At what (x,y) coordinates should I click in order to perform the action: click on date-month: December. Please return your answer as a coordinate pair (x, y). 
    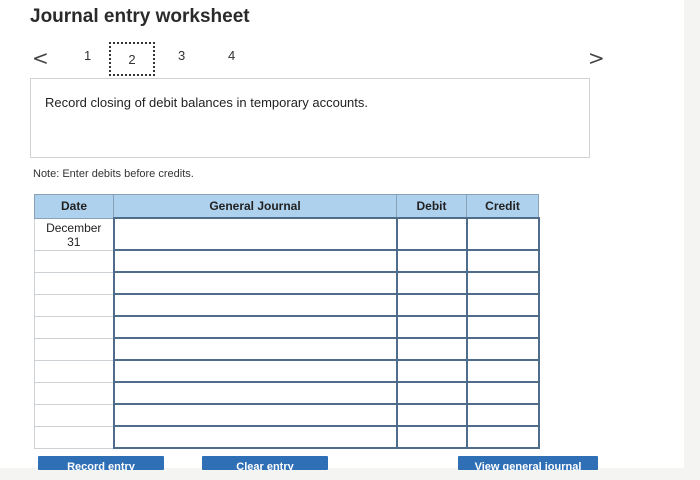
    Looking at the image, I should click on (74, 227).